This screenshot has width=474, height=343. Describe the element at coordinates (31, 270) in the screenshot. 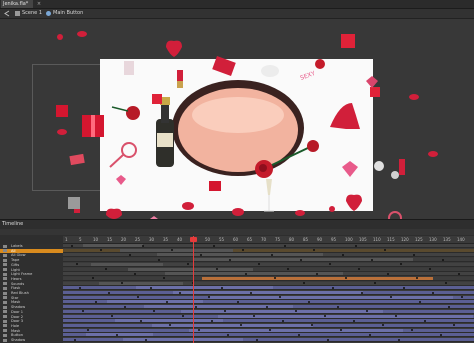

I see `layer-row: Light` at that location.